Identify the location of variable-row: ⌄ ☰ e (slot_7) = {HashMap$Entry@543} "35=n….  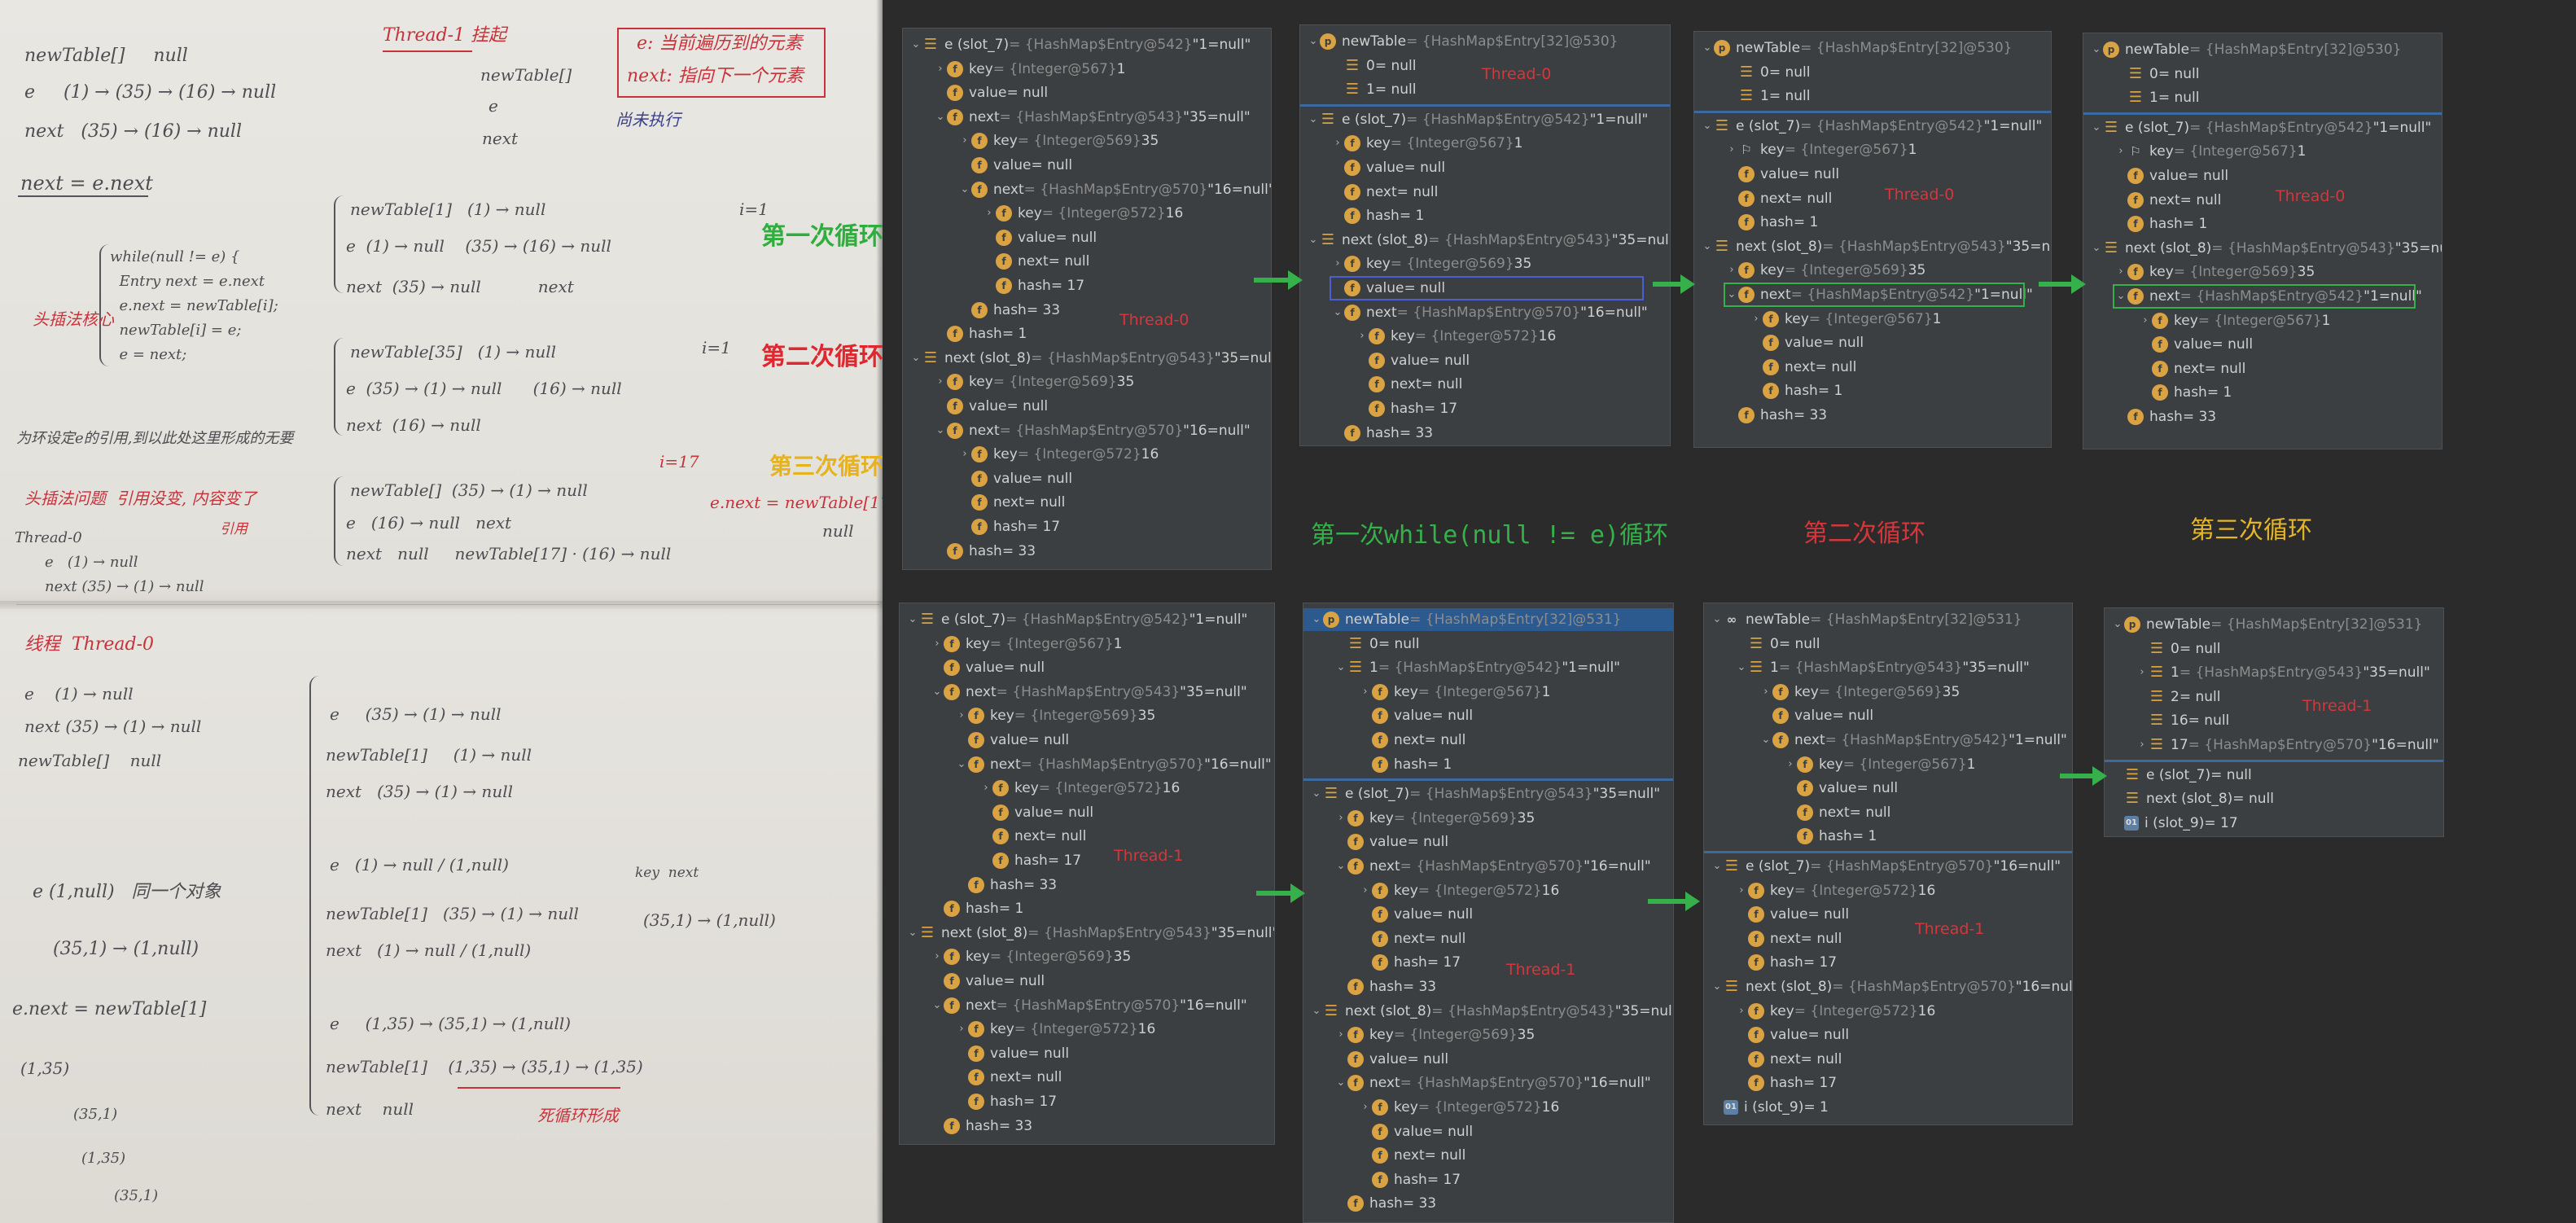
(1485, 793).